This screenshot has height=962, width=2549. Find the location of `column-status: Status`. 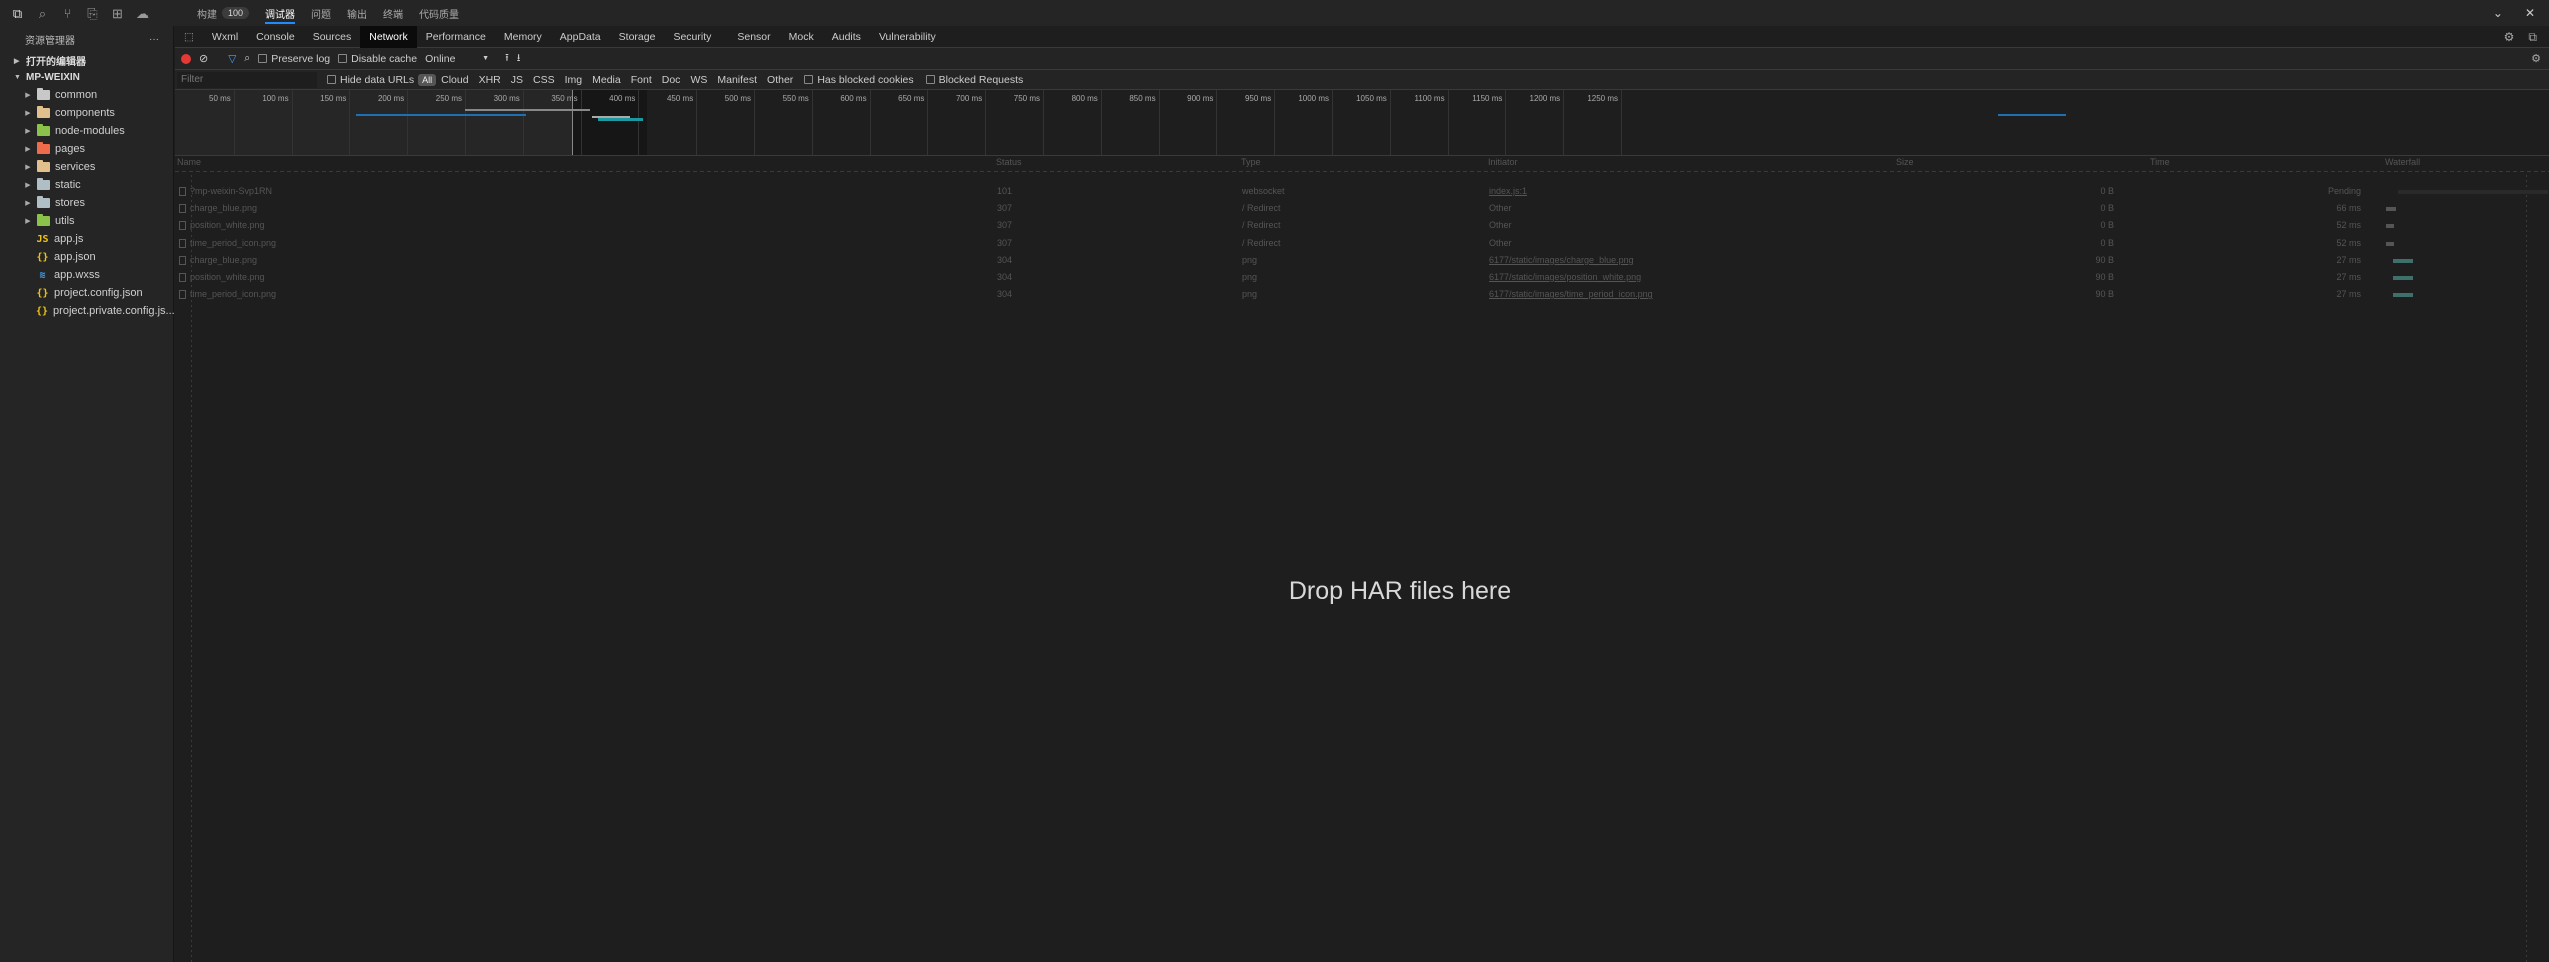

column-status: Status is located at coordinates (1009, 163).